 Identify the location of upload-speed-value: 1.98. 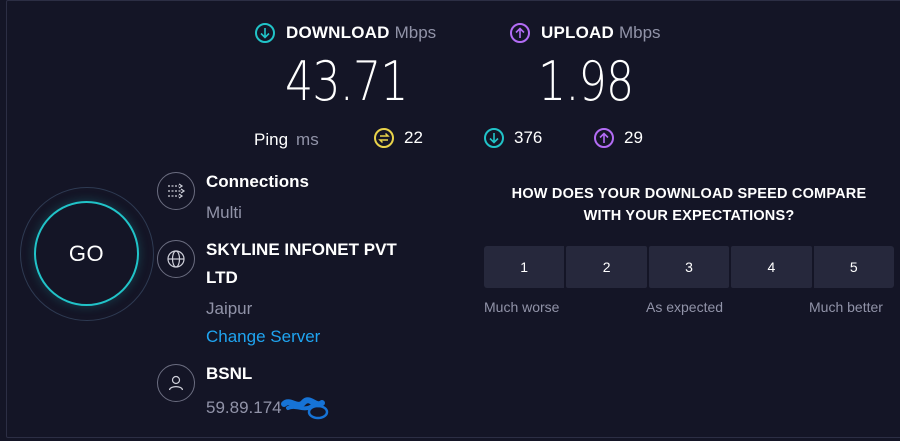
(586, 81).